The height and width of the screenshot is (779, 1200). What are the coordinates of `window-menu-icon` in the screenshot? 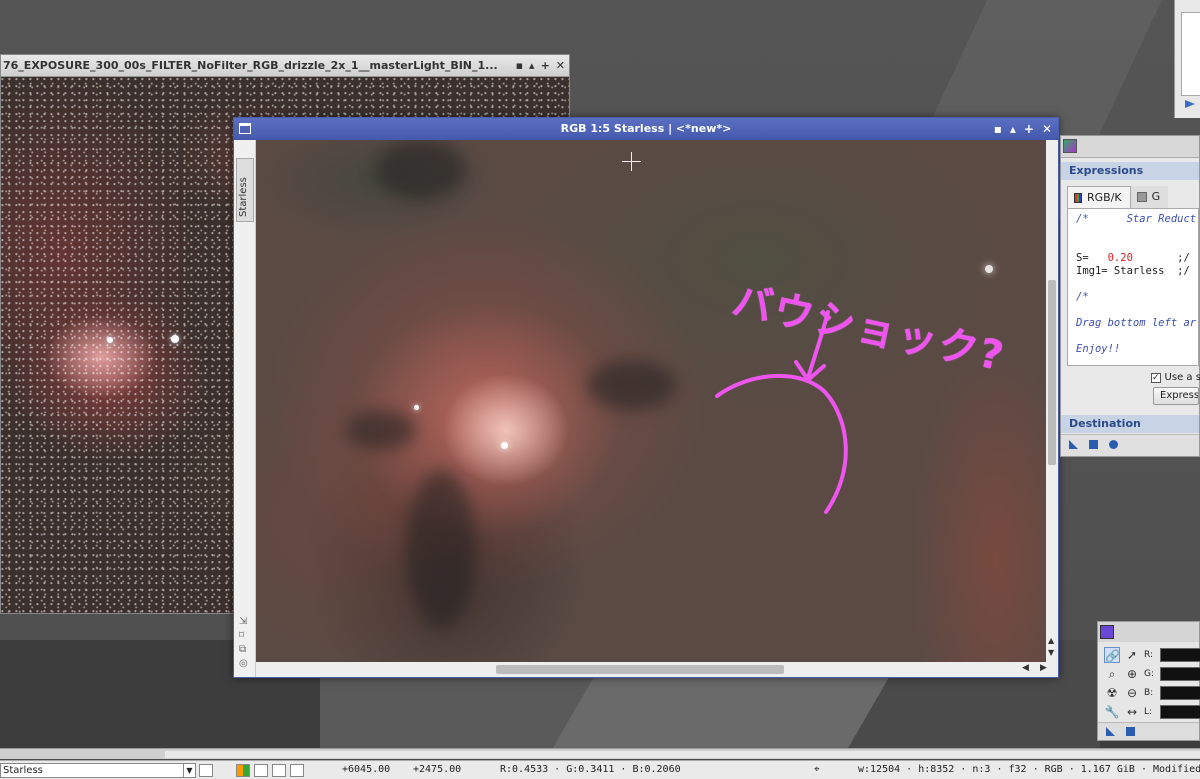 It's located at (245, 128).